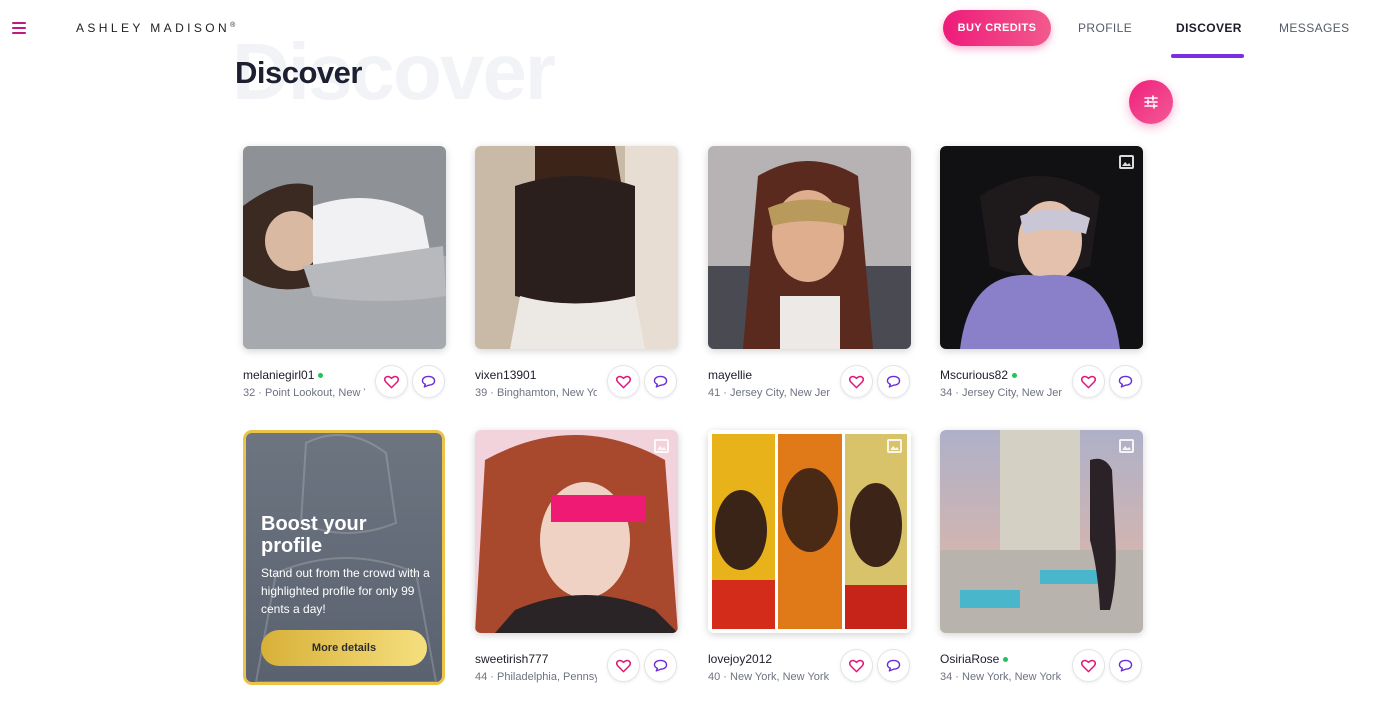 This screenshot has width=1387, height=704. What do you see at coordinates (19, 28) in the screenshot?
I see `hamburger-icon` at bounding box center [19, 28].